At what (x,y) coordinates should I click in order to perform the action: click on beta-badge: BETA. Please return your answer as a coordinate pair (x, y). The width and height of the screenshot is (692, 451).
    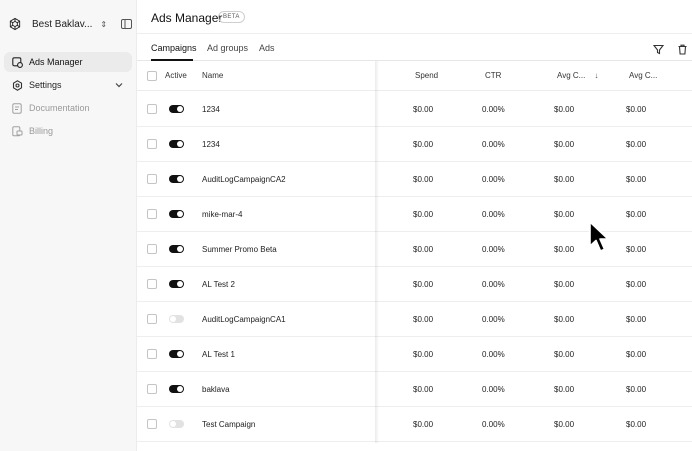
    Looking at the image, I should click on (231, 17).